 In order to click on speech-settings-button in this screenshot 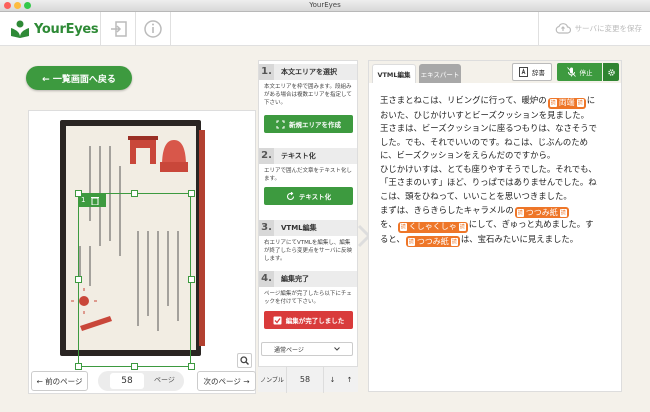, I will do `click(611, 72)`.